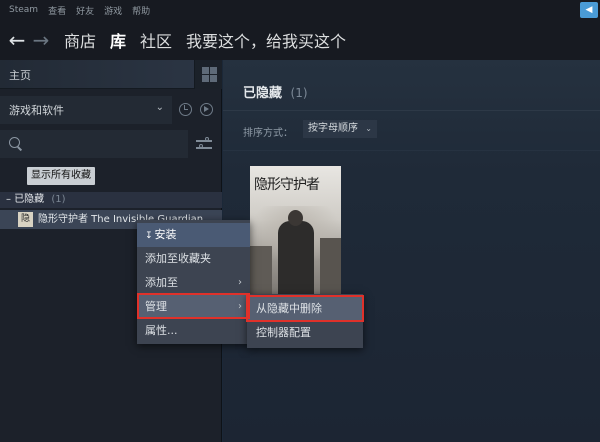  I want to click on collection-title: 已隐藏 (1), so click(275, 91).